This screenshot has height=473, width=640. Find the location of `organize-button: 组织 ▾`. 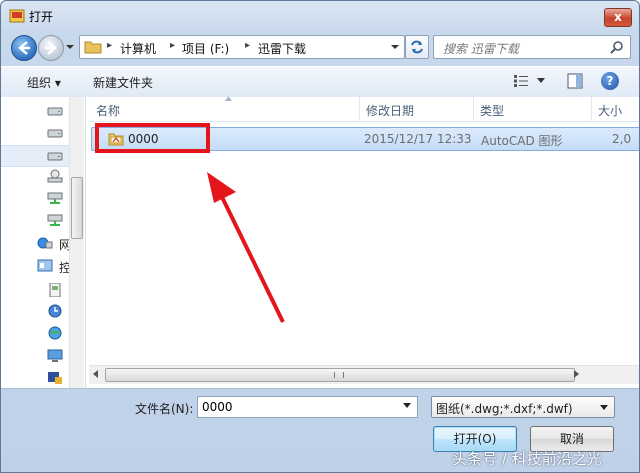

organize-button: 组织 ▾ is located at coordinates (44, 82).